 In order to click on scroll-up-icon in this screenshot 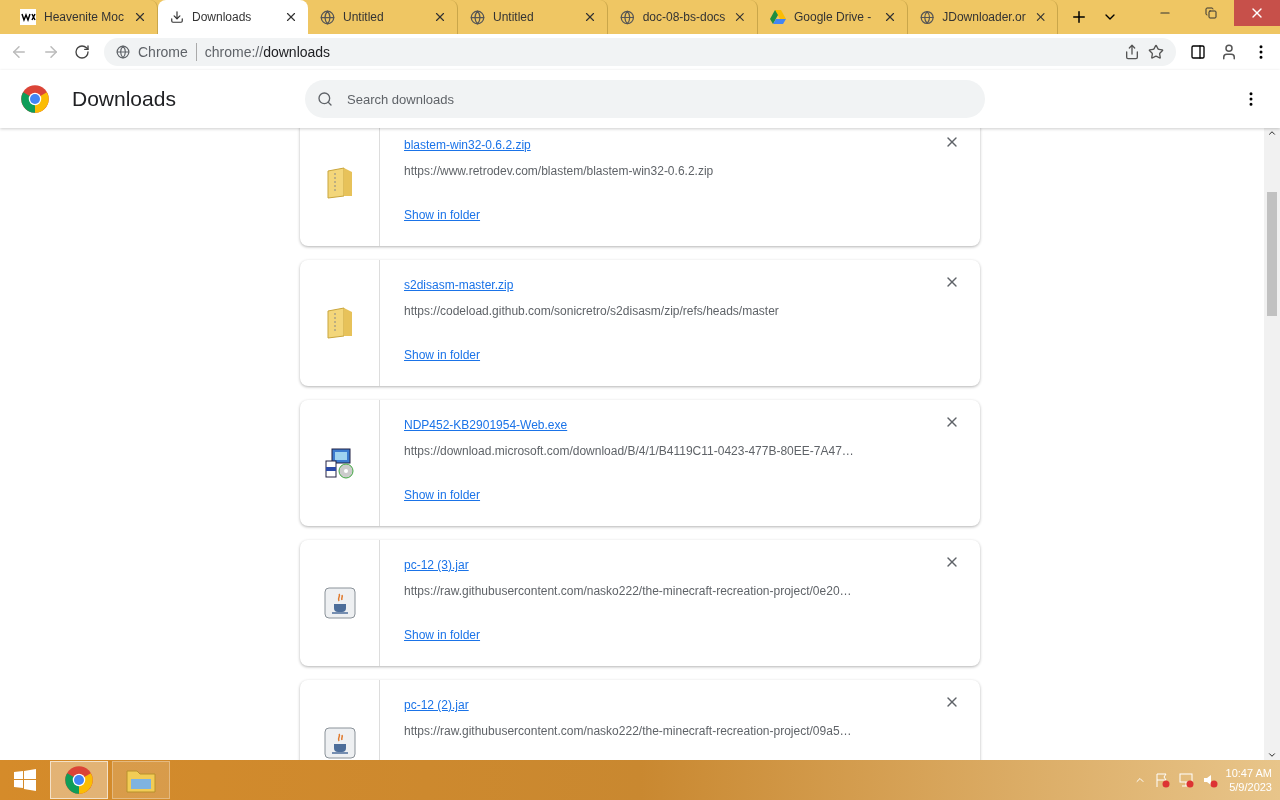, I will do `click(1272, 133)`.